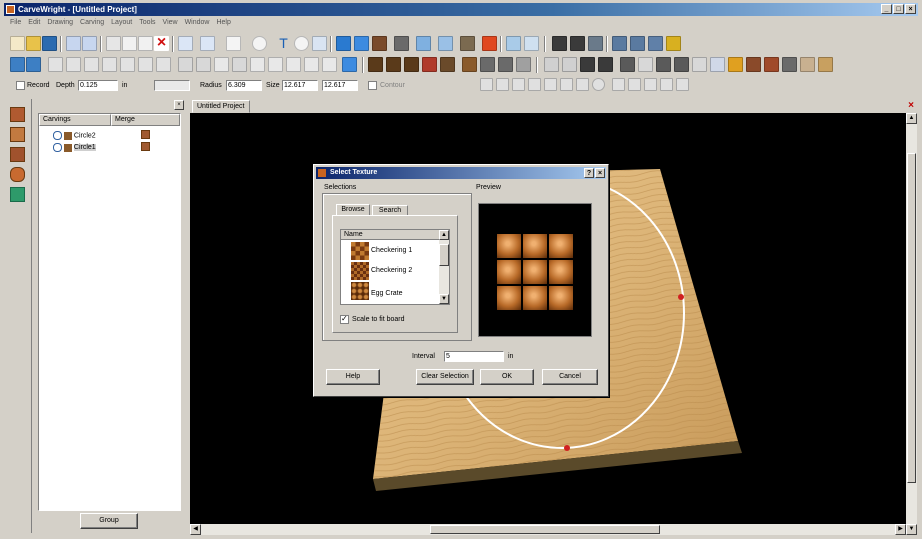 The width and height of the screenshot is (922, 539). I want to click on vertical-scrollbar: ▲ ▼, so click(911, 324).